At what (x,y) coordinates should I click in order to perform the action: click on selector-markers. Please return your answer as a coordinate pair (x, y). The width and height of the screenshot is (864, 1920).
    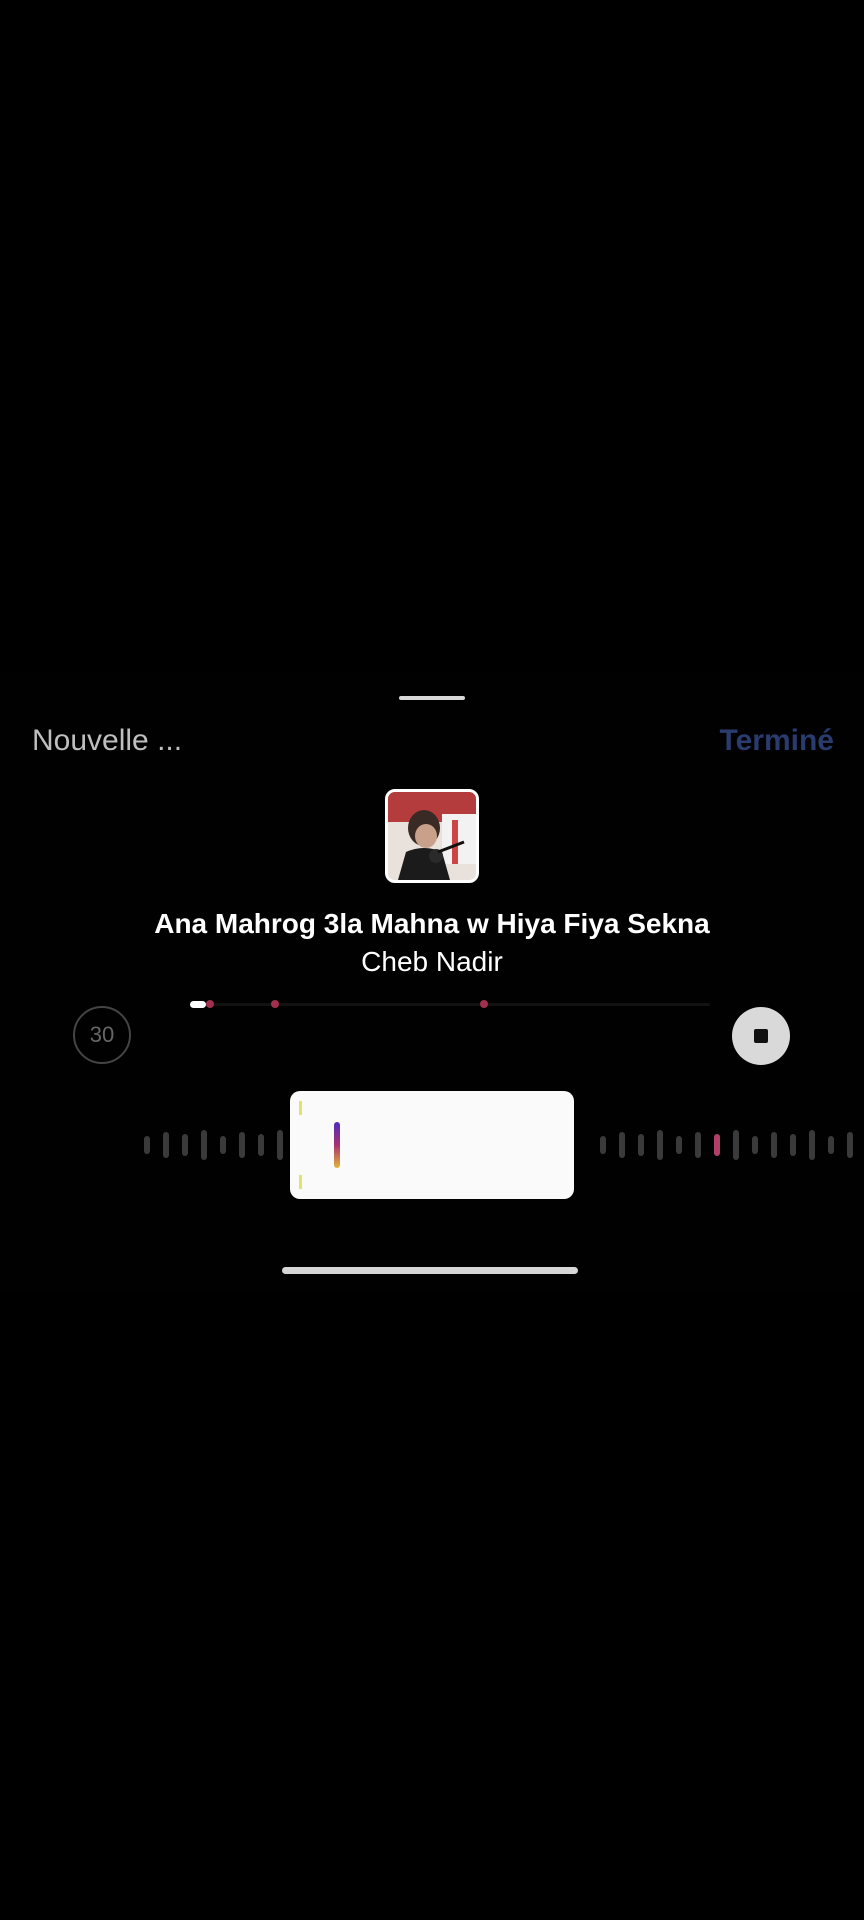
    Looking at the image, I should click on (319, 1145).